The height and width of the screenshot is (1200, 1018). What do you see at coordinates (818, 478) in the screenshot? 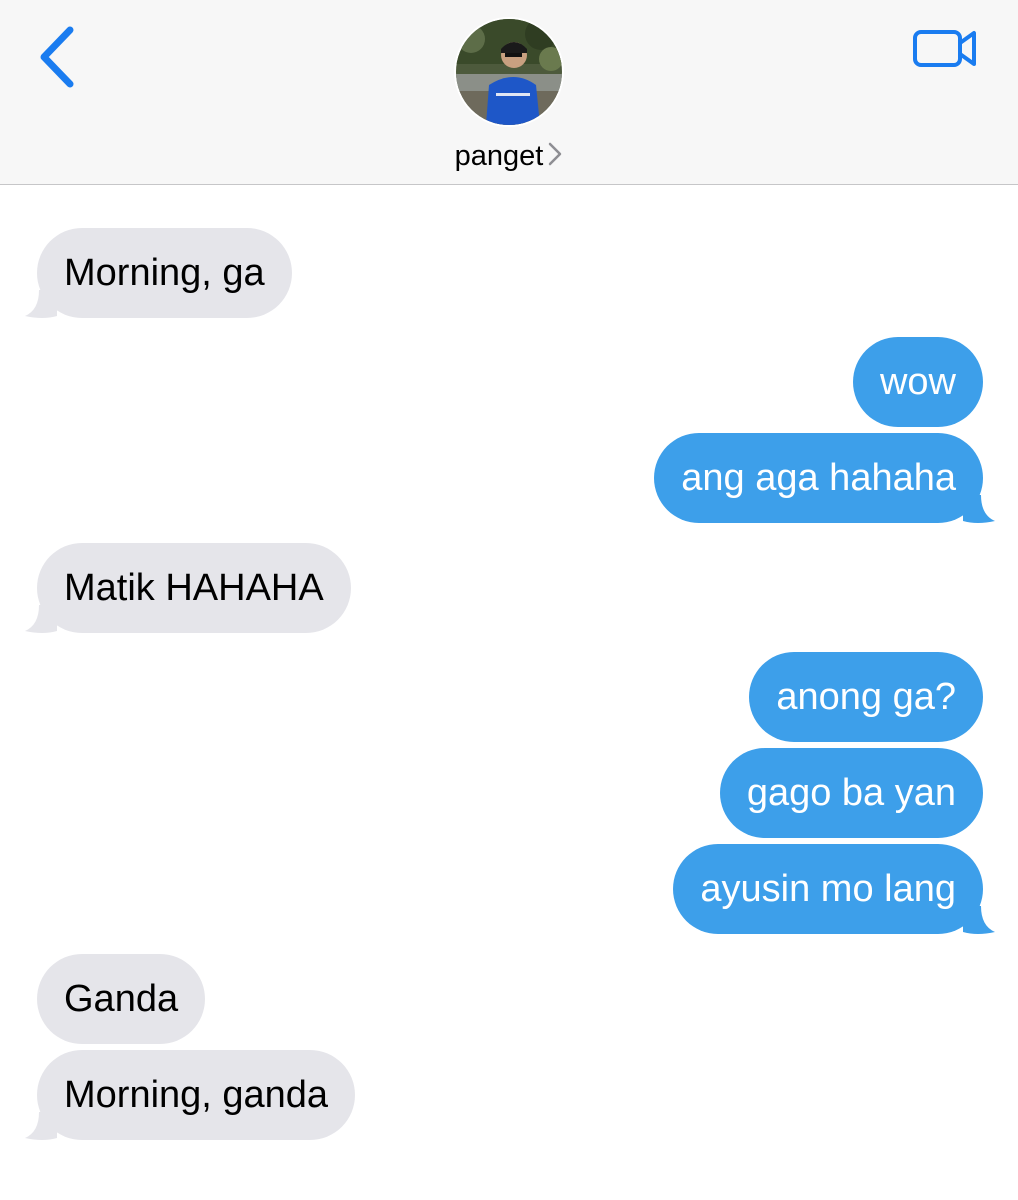
I see `message-text: ang aga hahaha` at bounding box center [818, 478].